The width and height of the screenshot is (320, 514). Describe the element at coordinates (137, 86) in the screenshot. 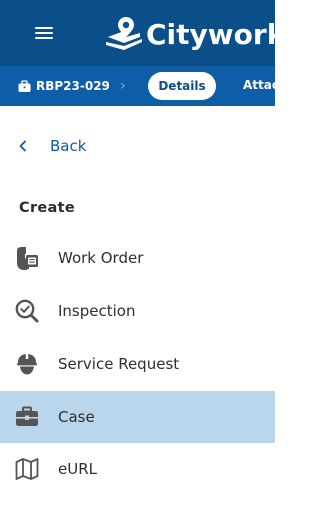

I see `record-bar: RBP23-029 ›` at that location.